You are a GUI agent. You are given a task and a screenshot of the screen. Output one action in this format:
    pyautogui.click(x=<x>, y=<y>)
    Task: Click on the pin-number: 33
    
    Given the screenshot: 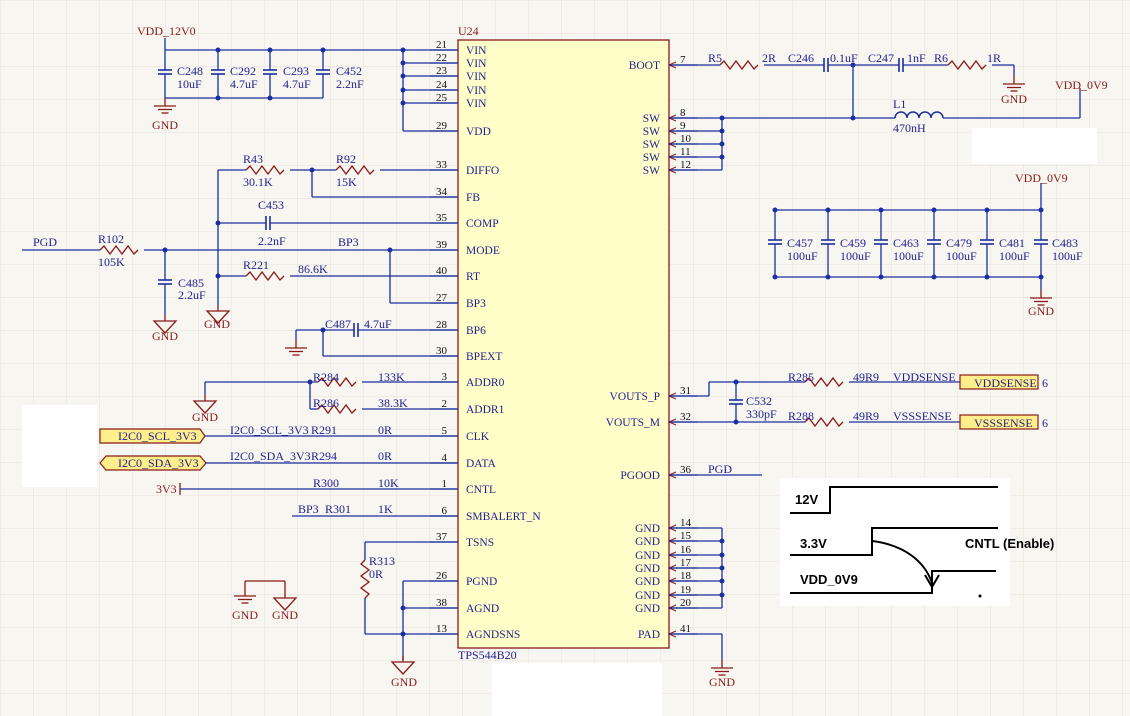 What is the action you would take?
    pyautogui.click(x=442, y=165)
    